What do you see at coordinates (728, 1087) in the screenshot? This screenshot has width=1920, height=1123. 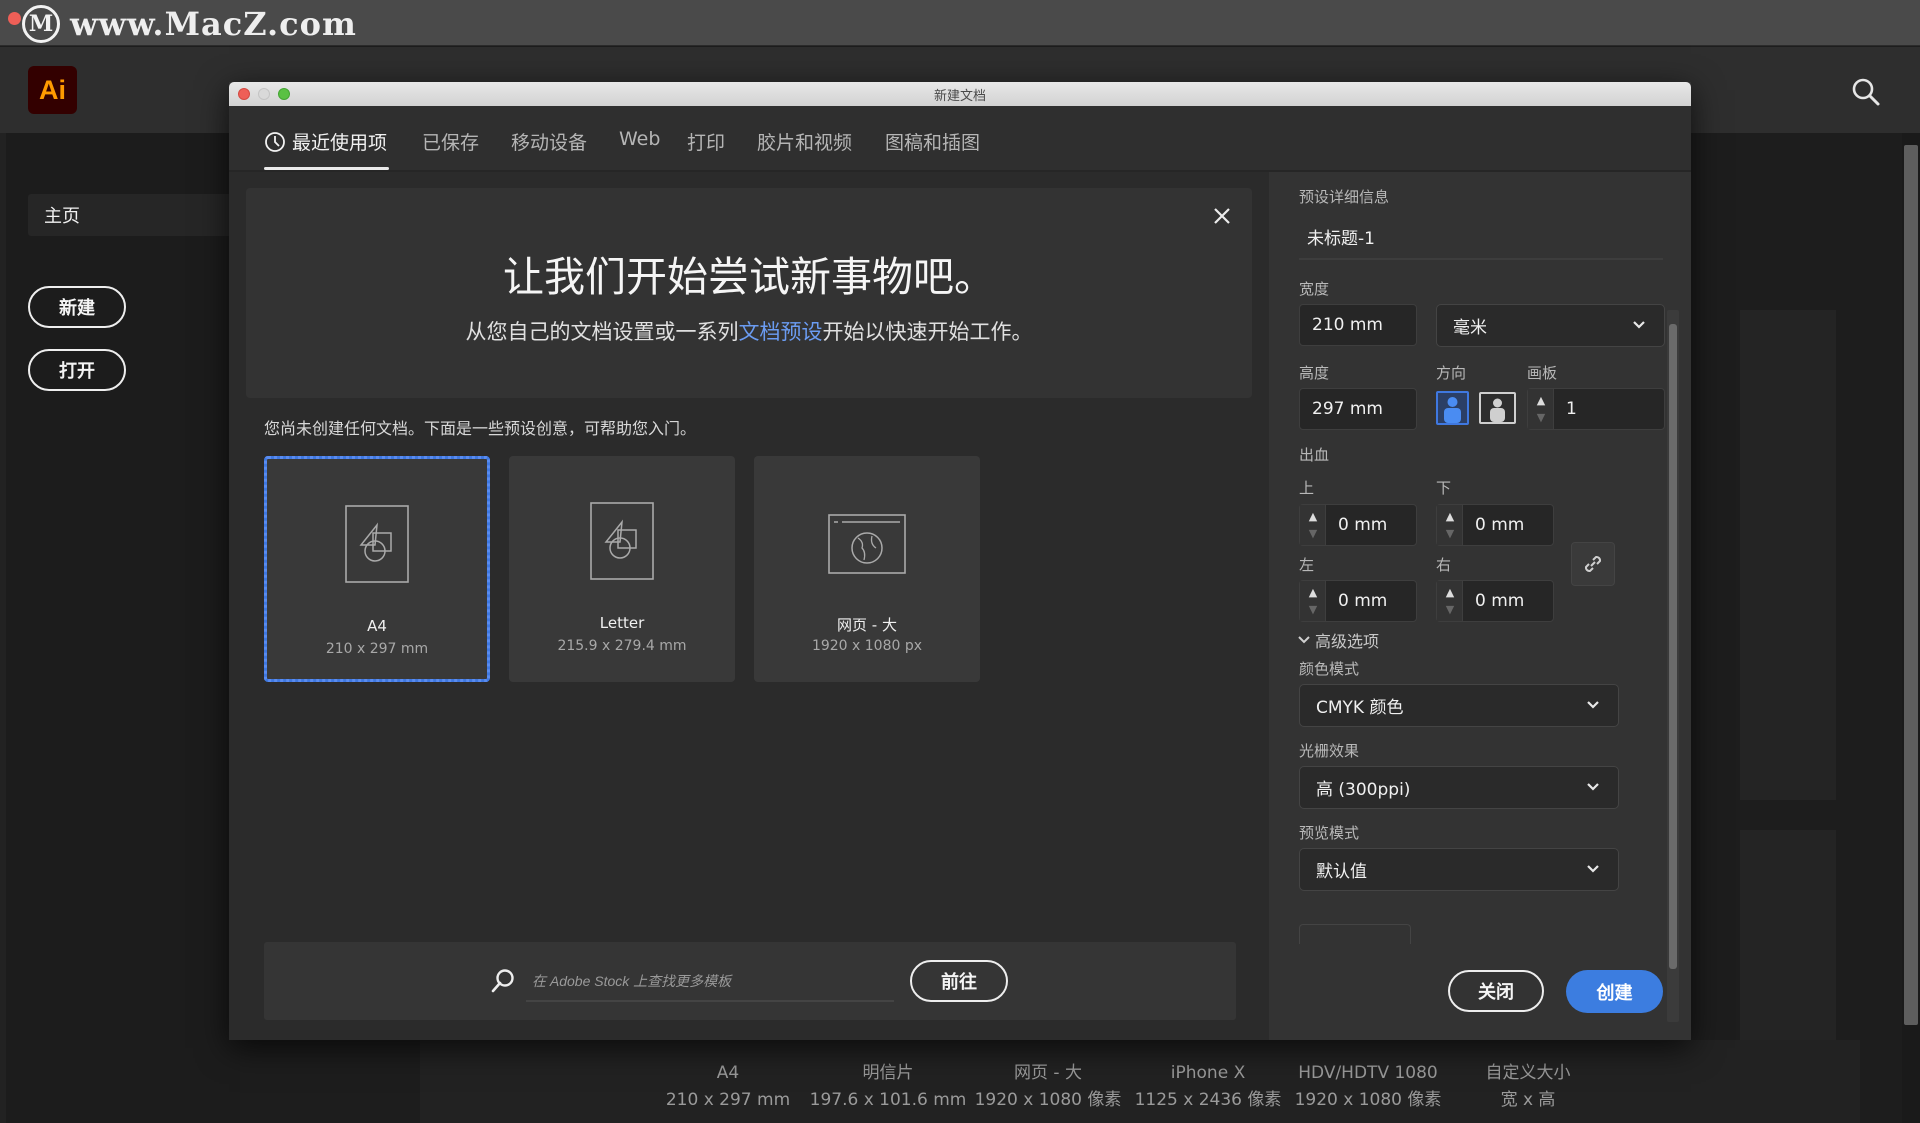 I see `background-preset-item: A4 210 x 297 mm` at bounding box center [728, 1087].